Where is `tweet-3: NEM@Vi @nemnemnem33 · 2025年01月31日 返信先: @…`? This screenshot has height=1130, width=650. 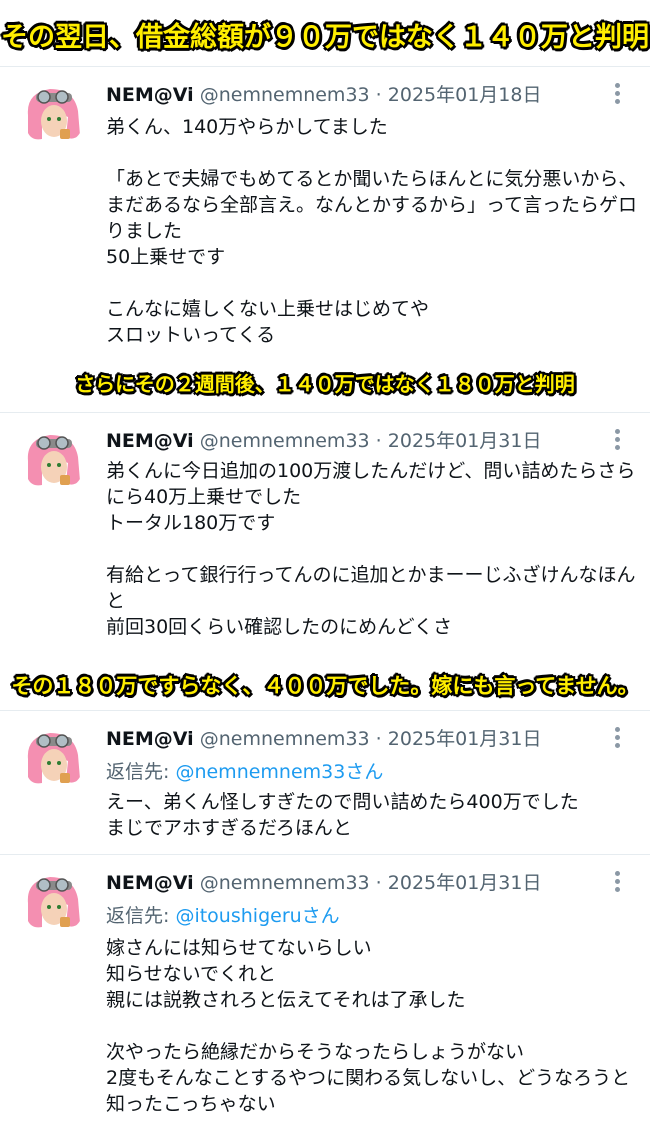
tweet-3: NEM@Vi @nemnemnem33 · 2025年01月31日 返信先: @… is located at coordinates (325, 782).